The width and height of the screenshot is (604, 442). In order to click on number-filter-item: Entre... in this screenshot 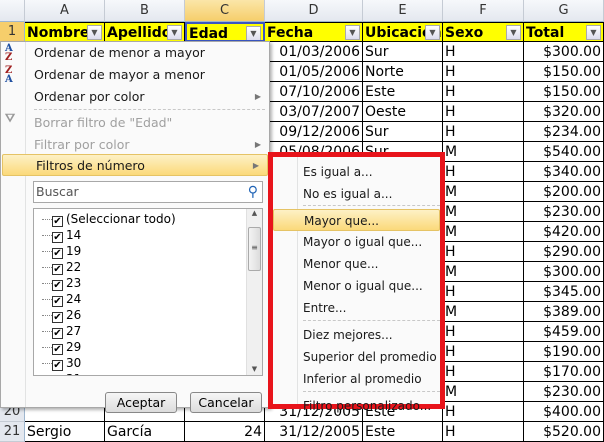, I will do `click(356, 308)`.